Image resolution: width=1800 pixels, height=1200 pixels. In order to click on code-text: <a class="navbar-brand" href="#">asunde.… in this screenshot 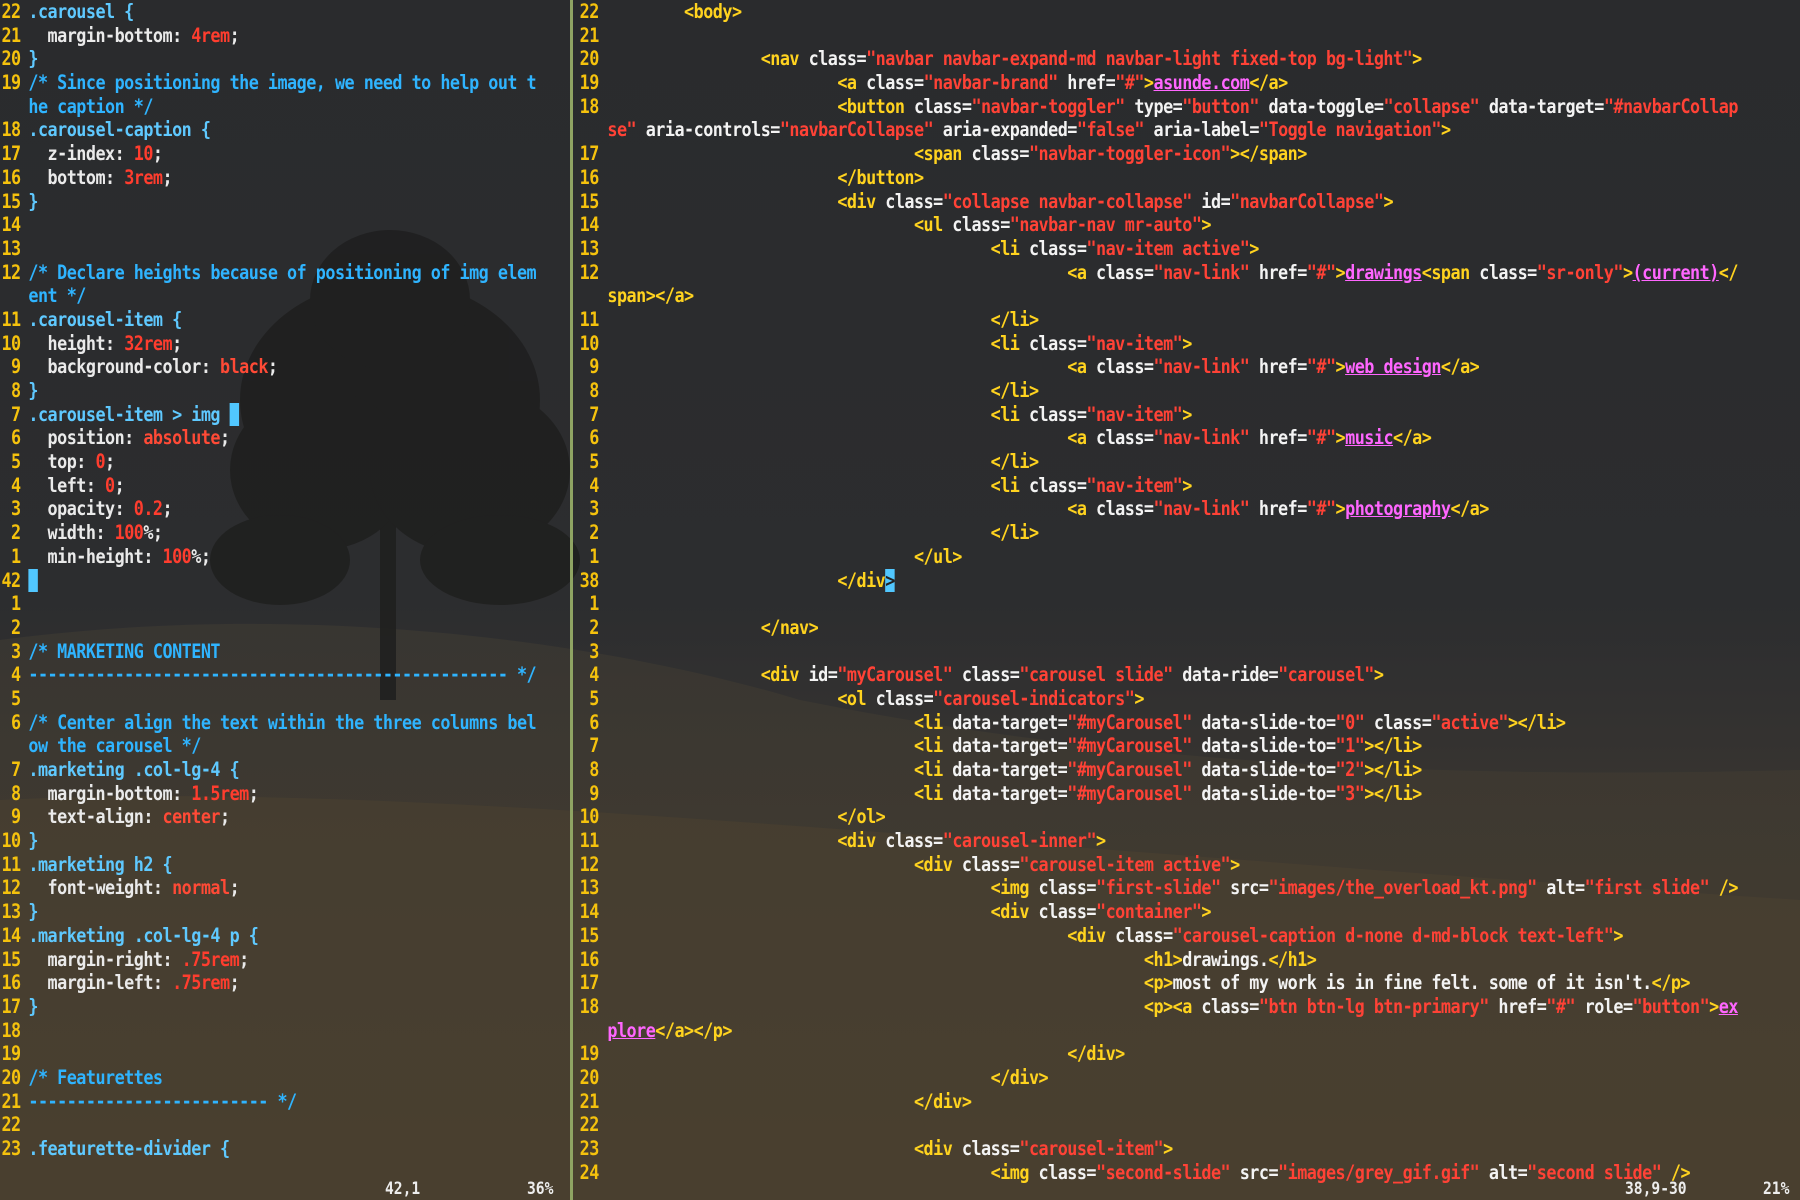, I will do `click(1117, 83)`.